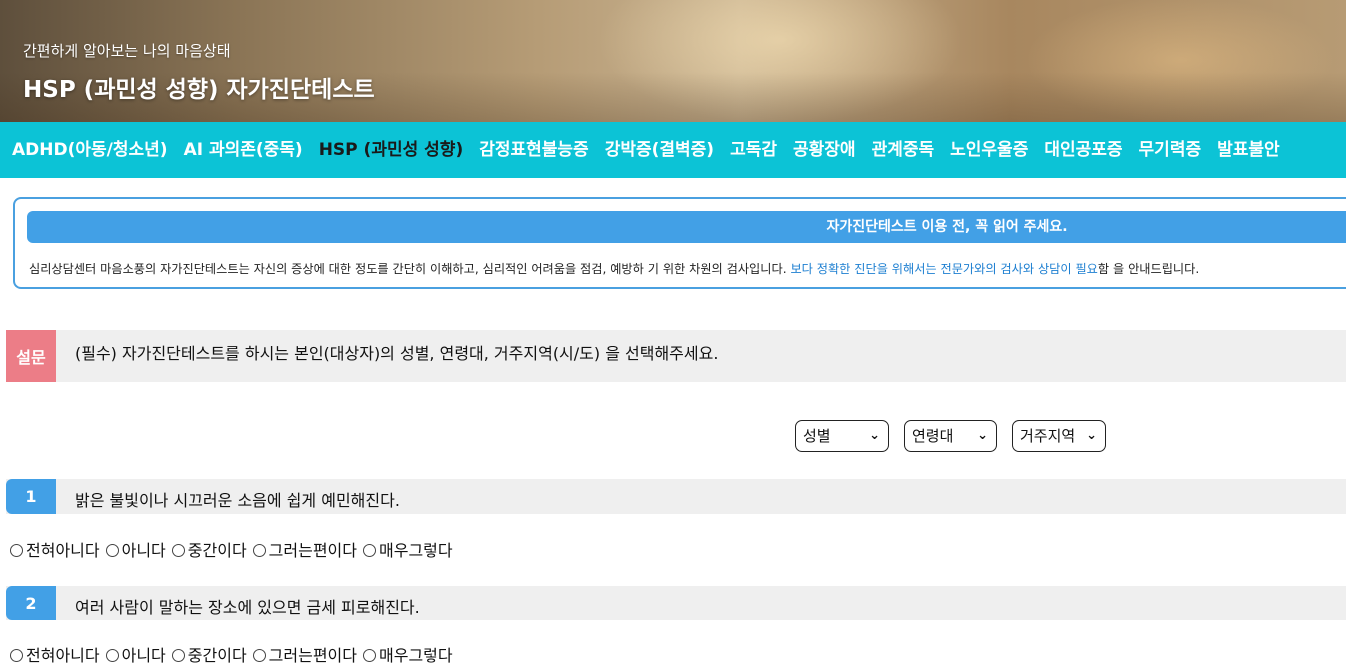  Describe the element at coordinates (933, 436) in the screenshot. I see `age-select-value: 연령대` at that location.